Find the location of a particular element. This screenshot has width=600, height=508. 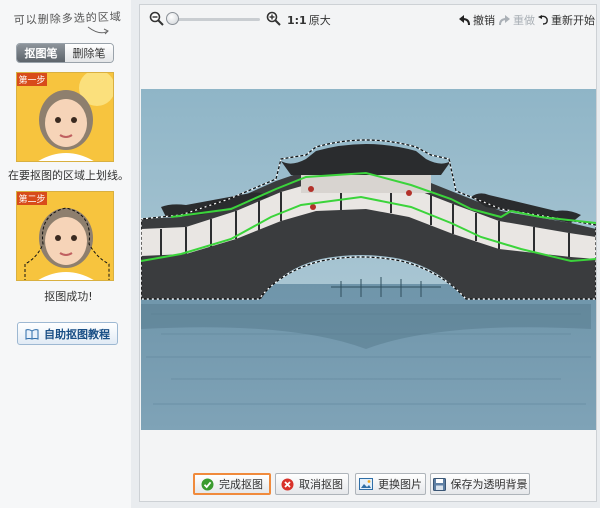

tutorial-label: 自助抠图教程 is located at coordinates (77, 334).